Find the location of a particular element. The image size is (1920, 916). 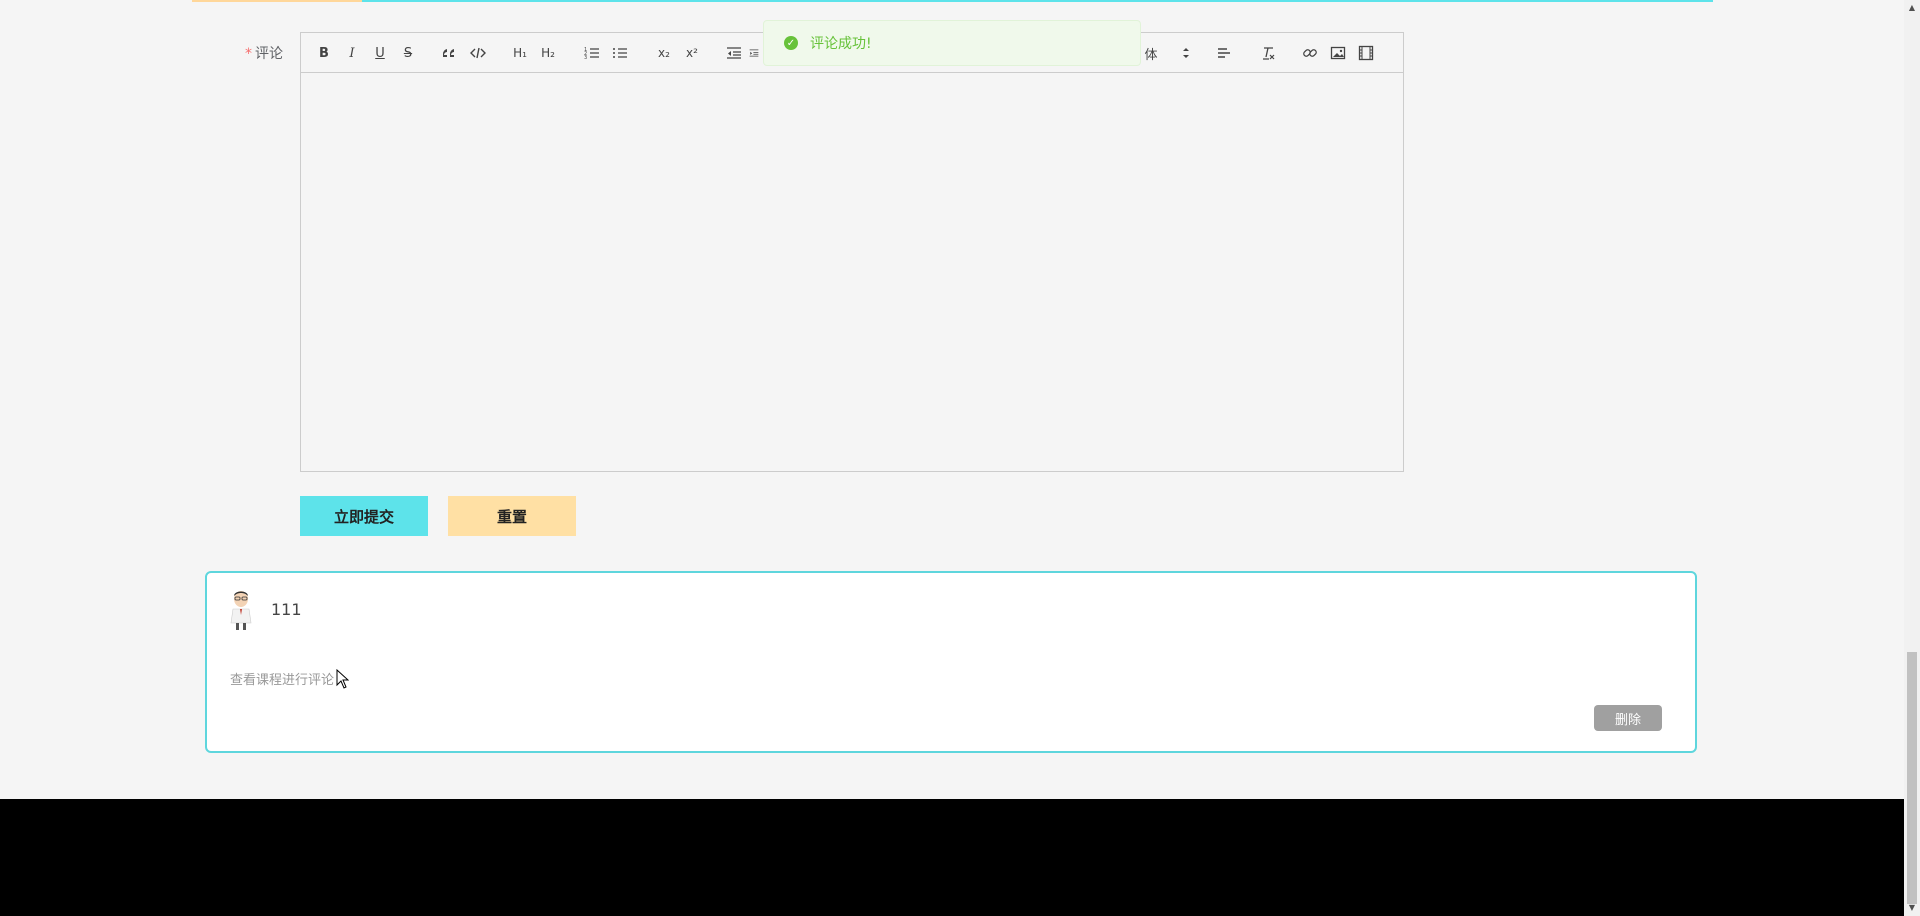

quote-icon is located at coordinates (448, 53).